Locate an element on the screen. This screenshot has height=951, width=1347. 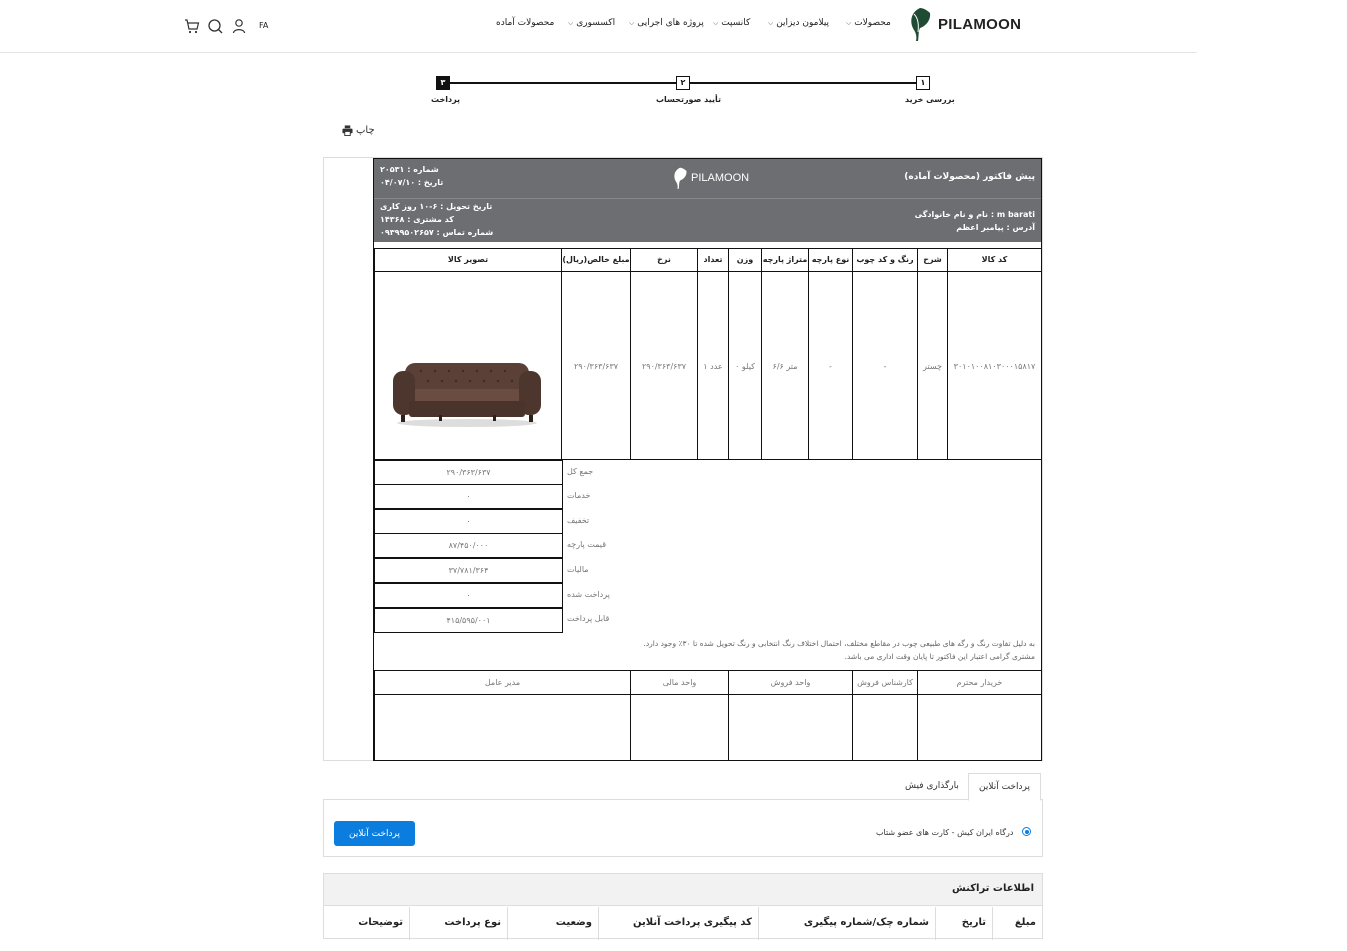
cell-product-image is located at coordinates (468, 365).